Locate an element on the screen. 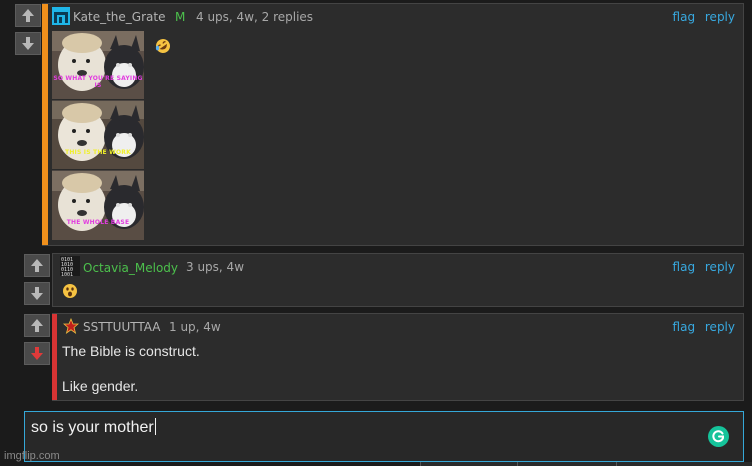 The image size is (752, 466). username-link: SSTTUUTTAA is located at coordinates (122, 327).